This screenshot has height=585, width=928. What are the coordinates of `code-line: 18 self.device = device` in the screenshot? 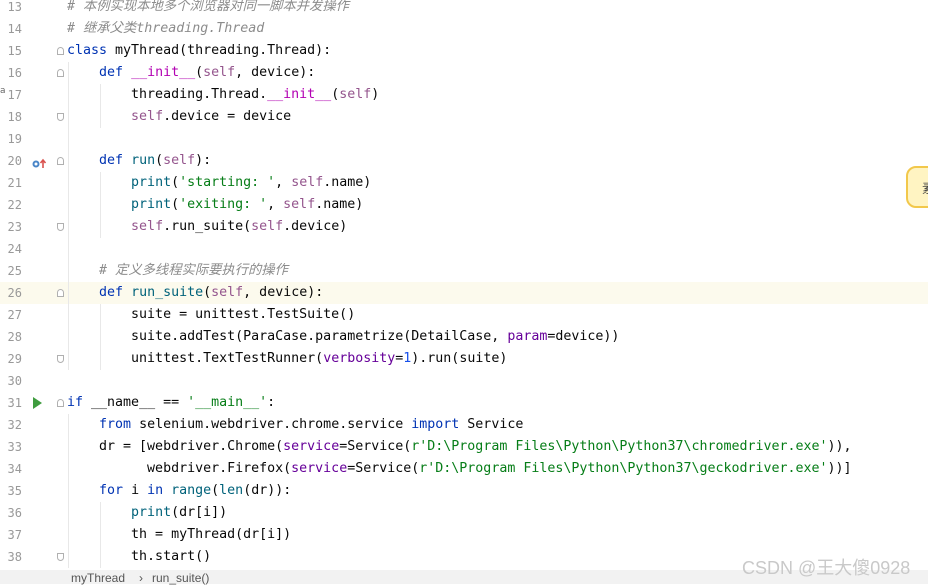 It's located at (464, 117).